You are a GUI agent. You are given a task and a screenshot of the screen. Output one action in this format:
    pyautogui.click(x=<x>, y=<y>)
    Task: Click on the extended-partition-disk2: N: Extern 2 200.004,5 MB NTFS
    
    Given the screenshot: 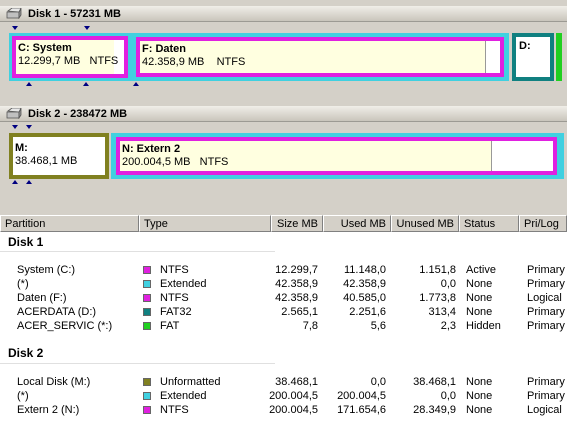 What is the action you would take?
    pyautogui.click(x=337, y=156)
    